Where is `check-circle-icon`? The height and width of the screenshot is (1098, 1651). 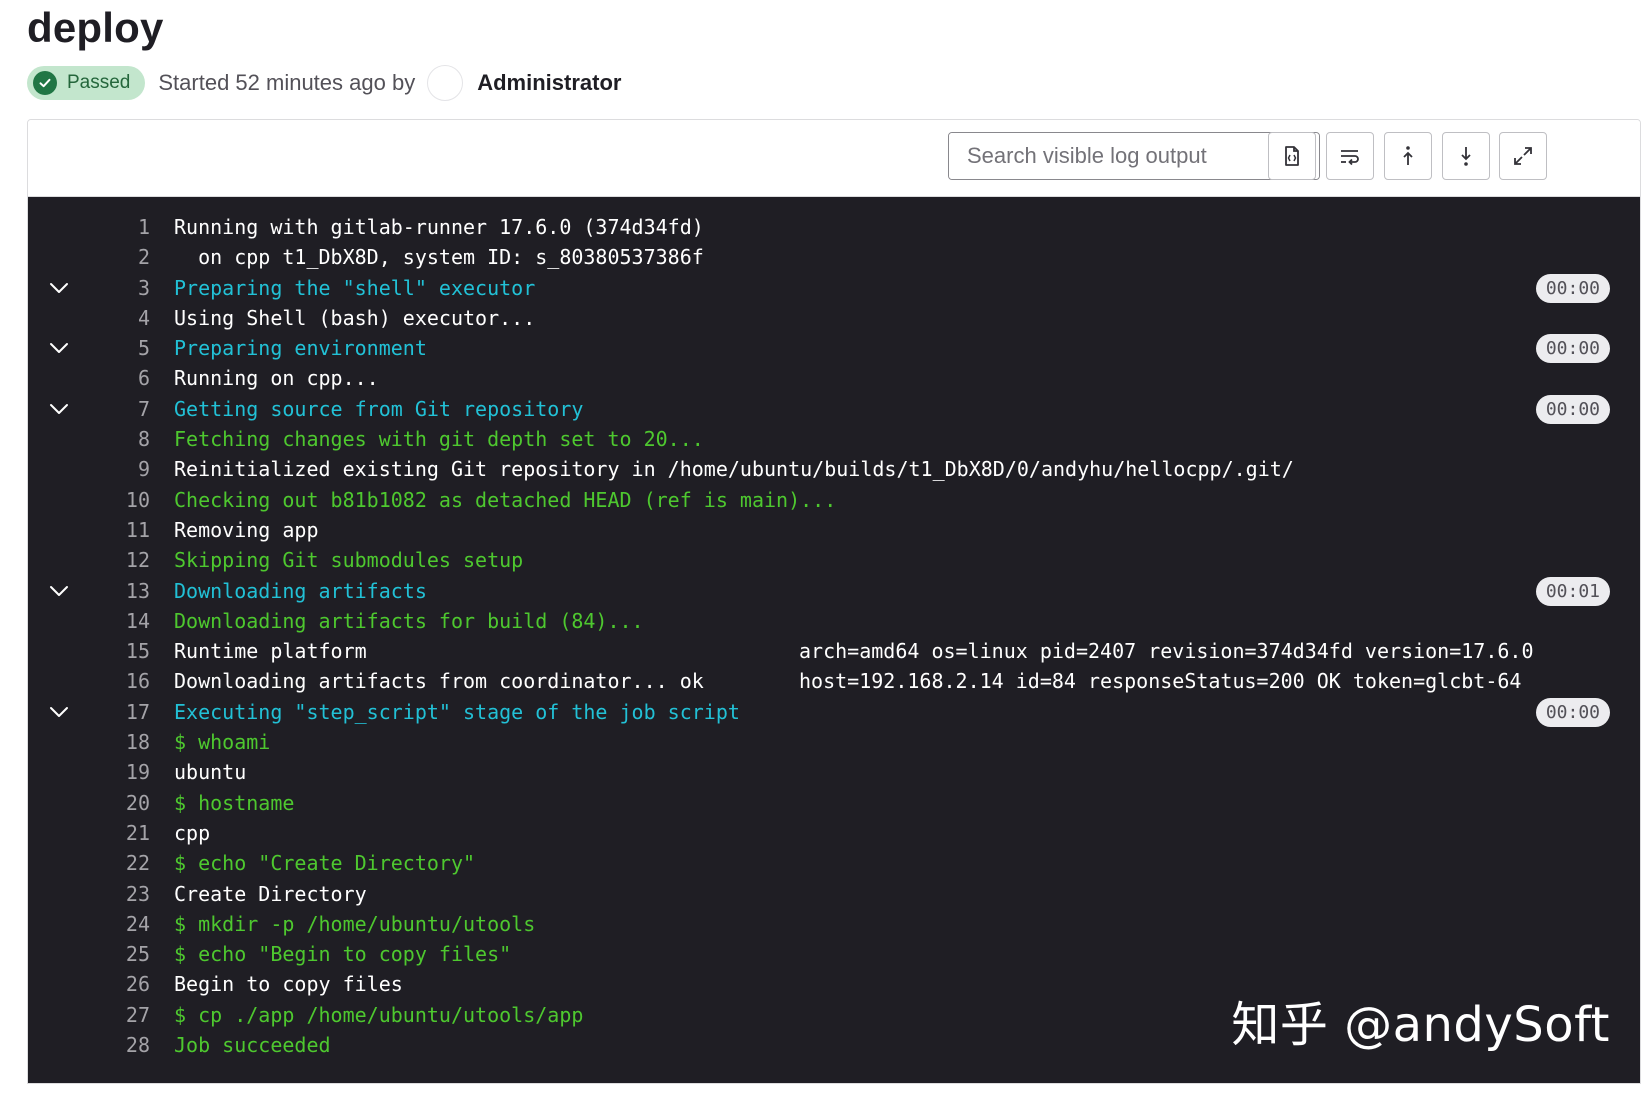
check-circle-icon is located at coordinates (45, 83).